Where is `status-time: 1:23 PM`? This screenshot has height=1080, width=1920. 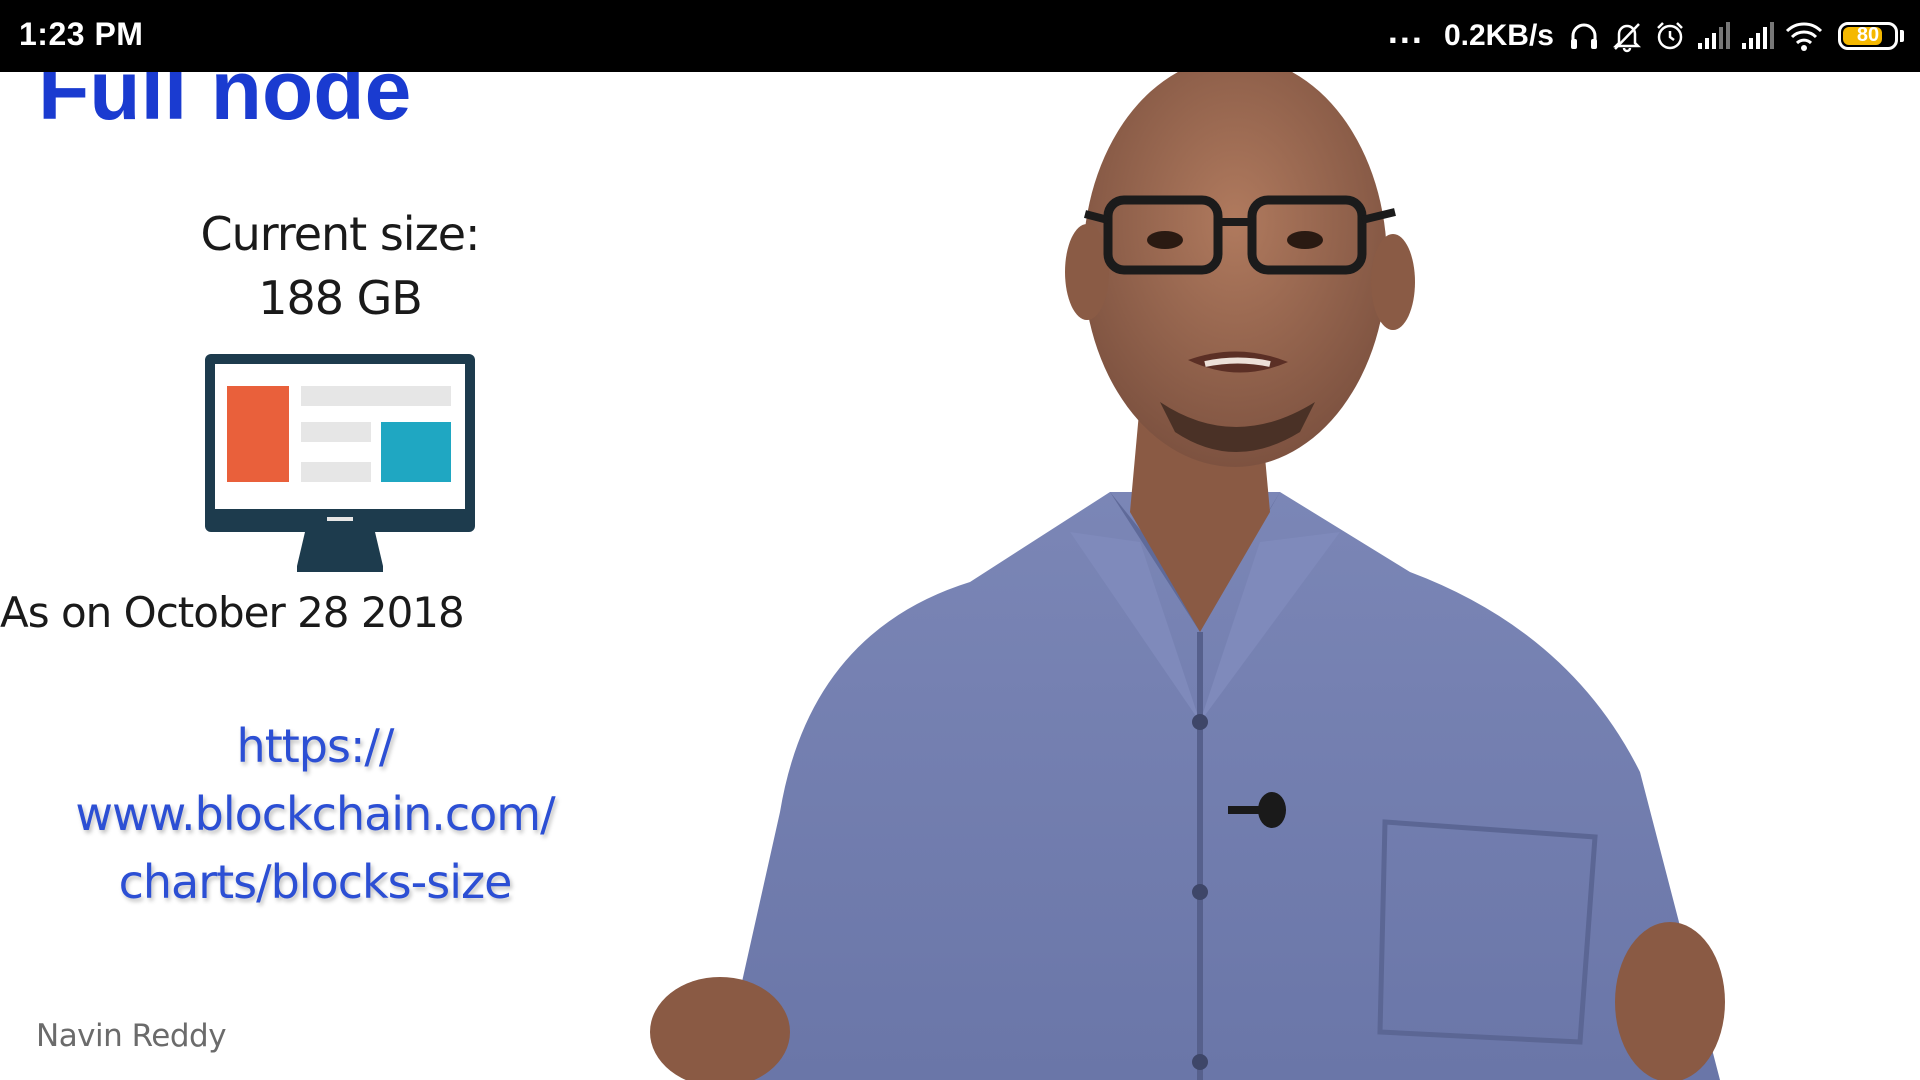 status-time: 1:23 PM is located at coordinates (81, 34).